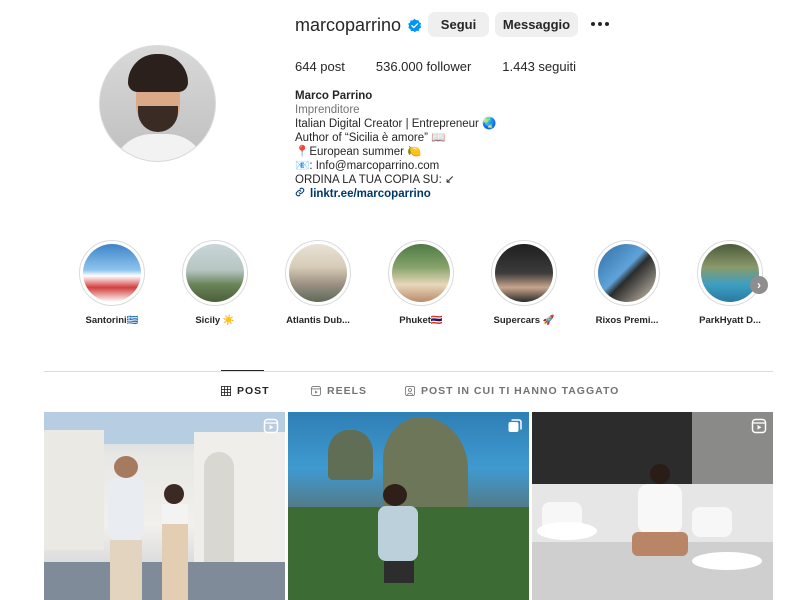 The height and width of the screenshot is (600, 800). Describe the element at coordinates (157, 103) in the screenshot. I see `profile-avatar` at that location.